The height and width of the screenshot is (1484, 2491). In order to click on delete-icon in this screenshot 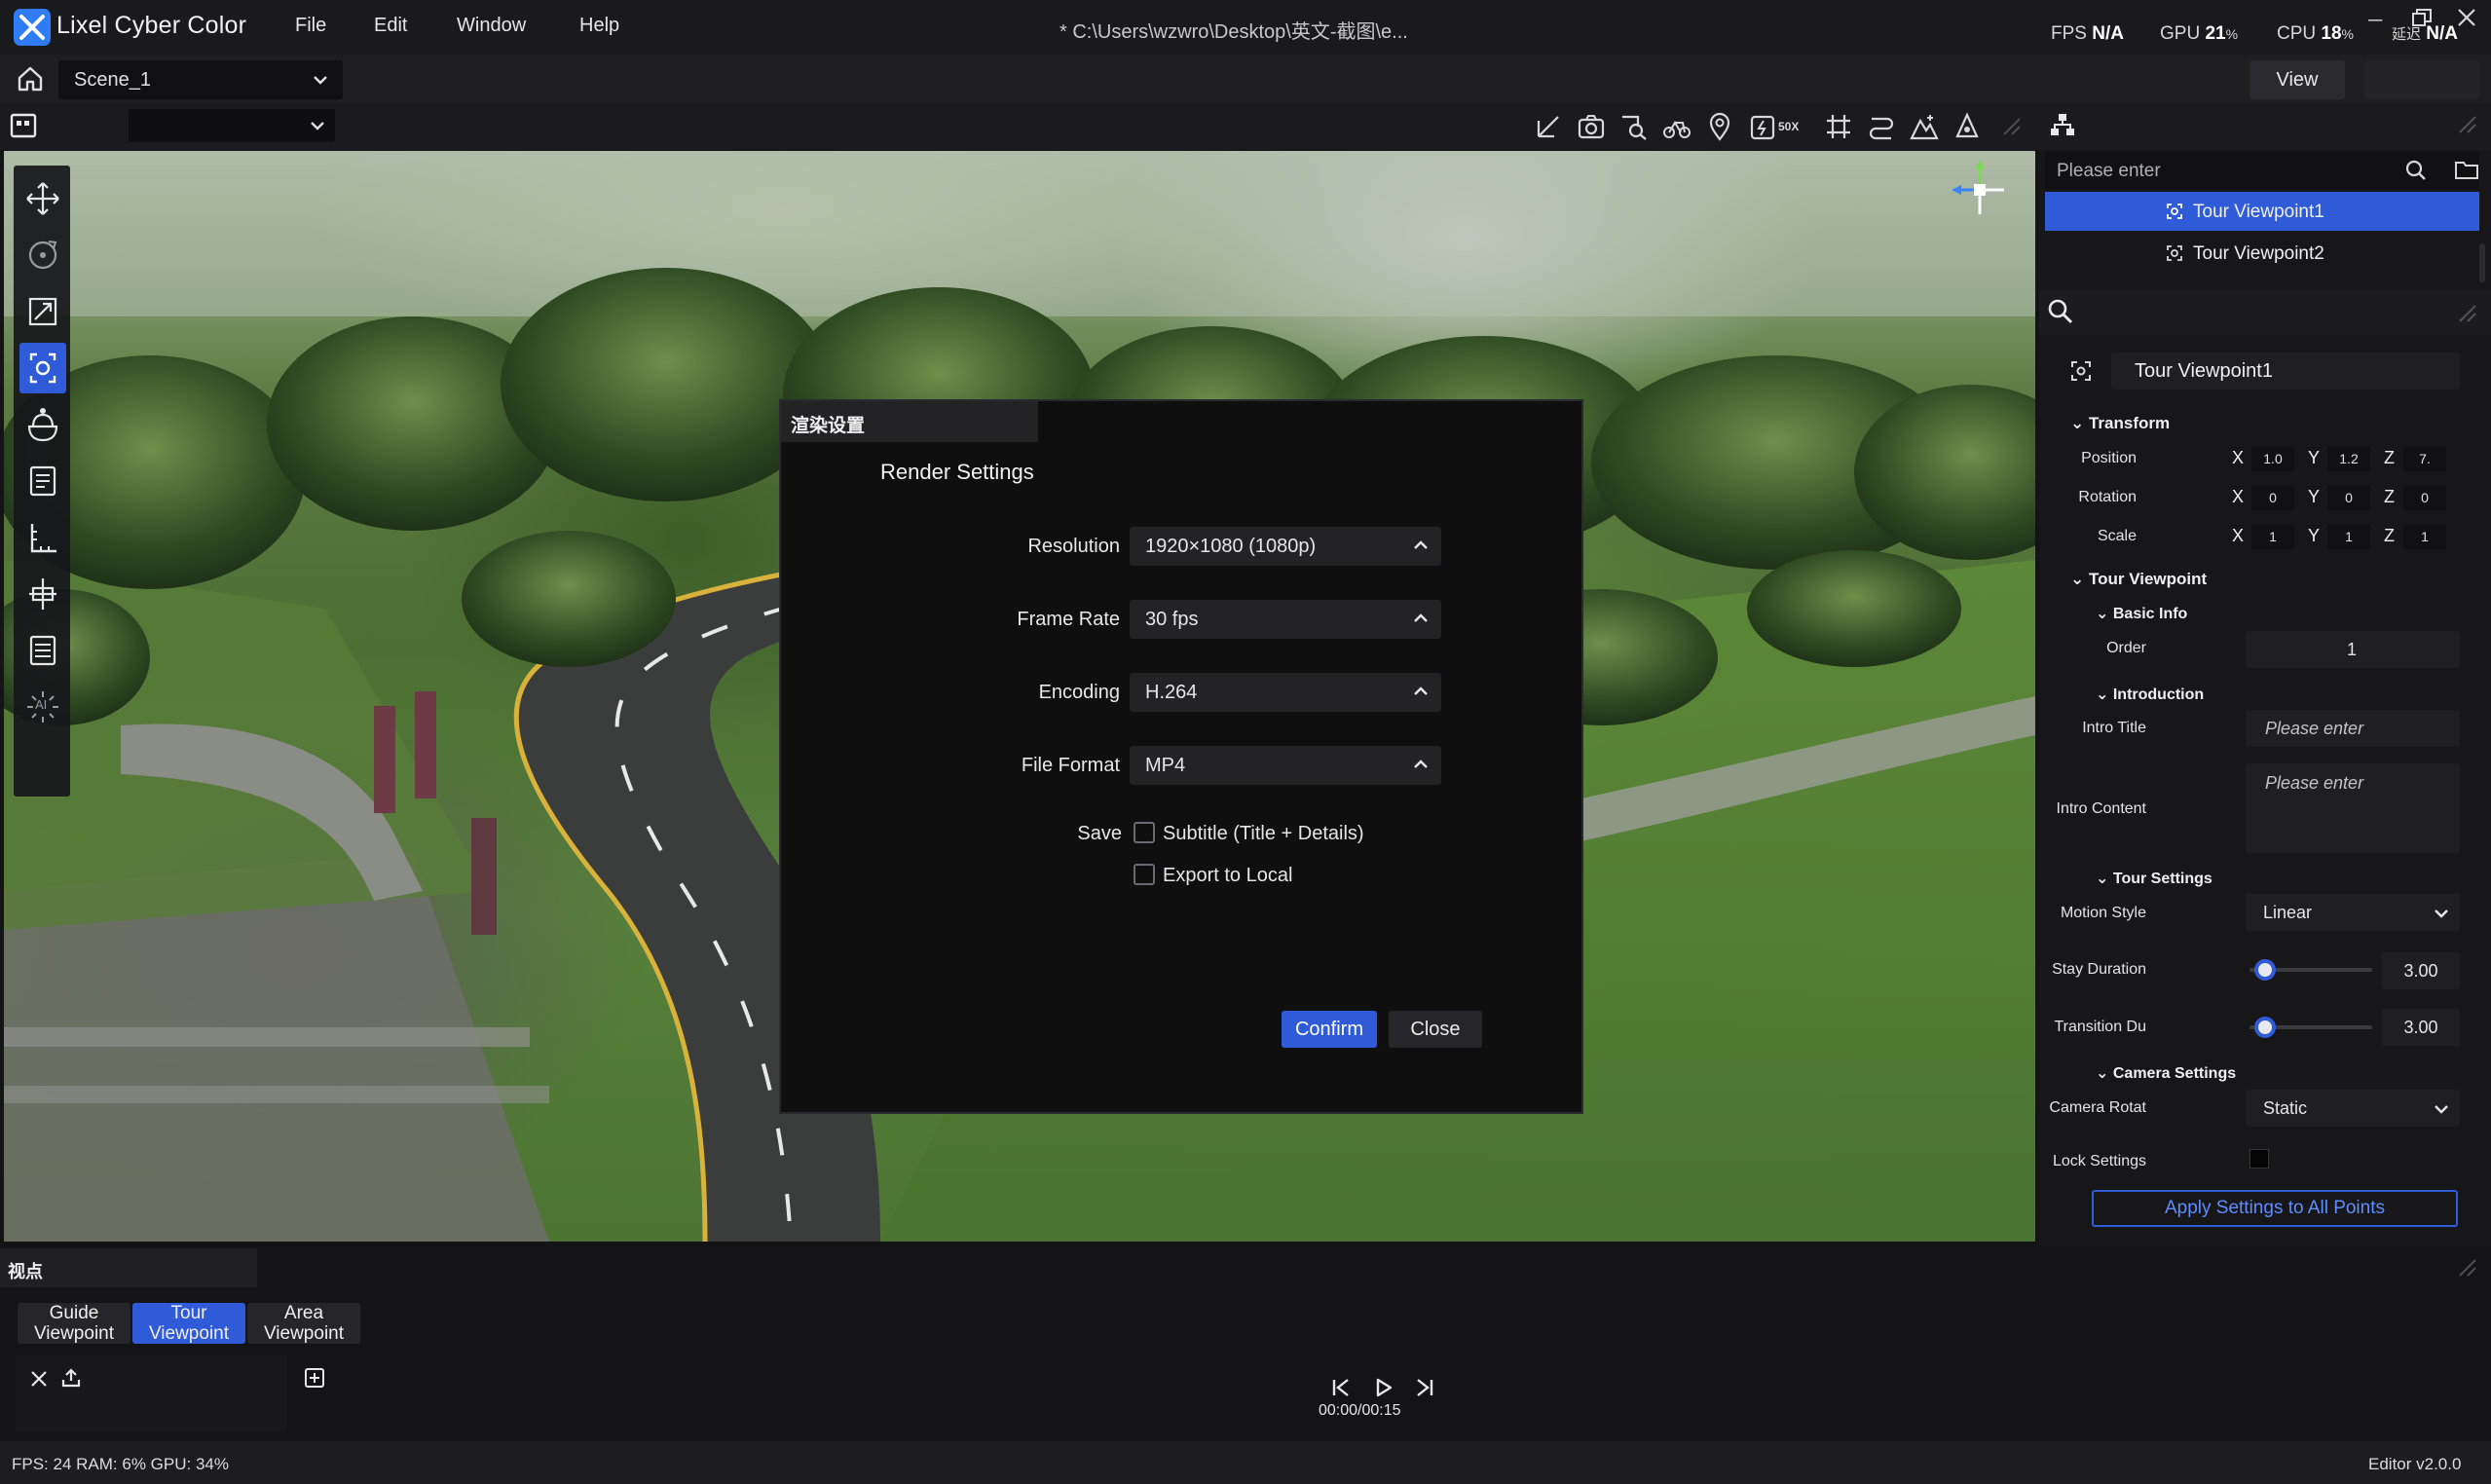, I will do `click(39, 1379)`.